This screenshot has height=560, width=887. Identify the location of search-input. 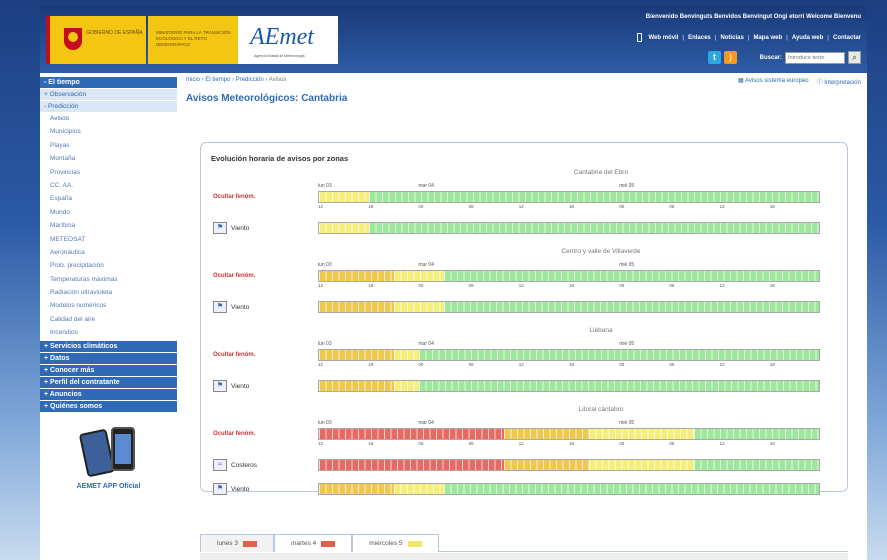
(815, 57).